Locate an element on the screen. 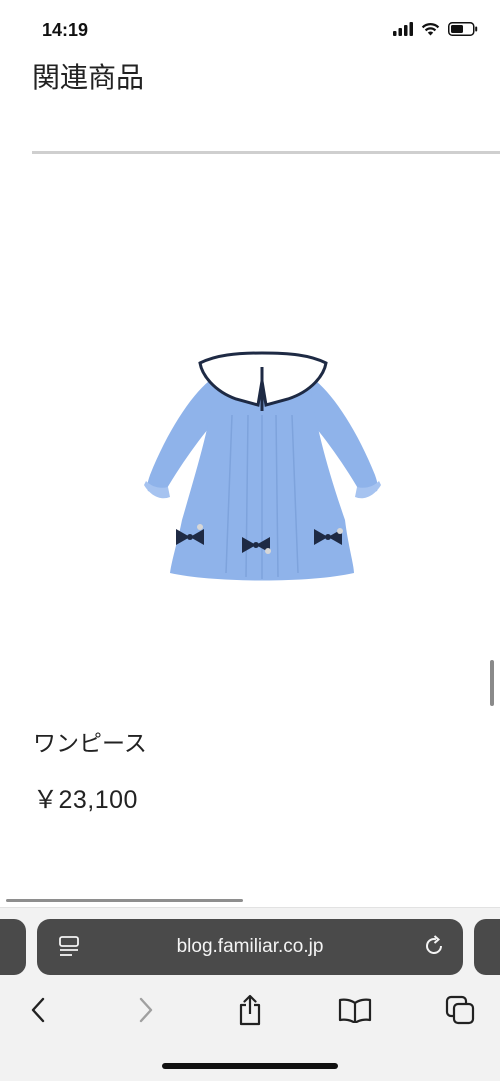  tabs-button is located at coordinates (460, 1010).